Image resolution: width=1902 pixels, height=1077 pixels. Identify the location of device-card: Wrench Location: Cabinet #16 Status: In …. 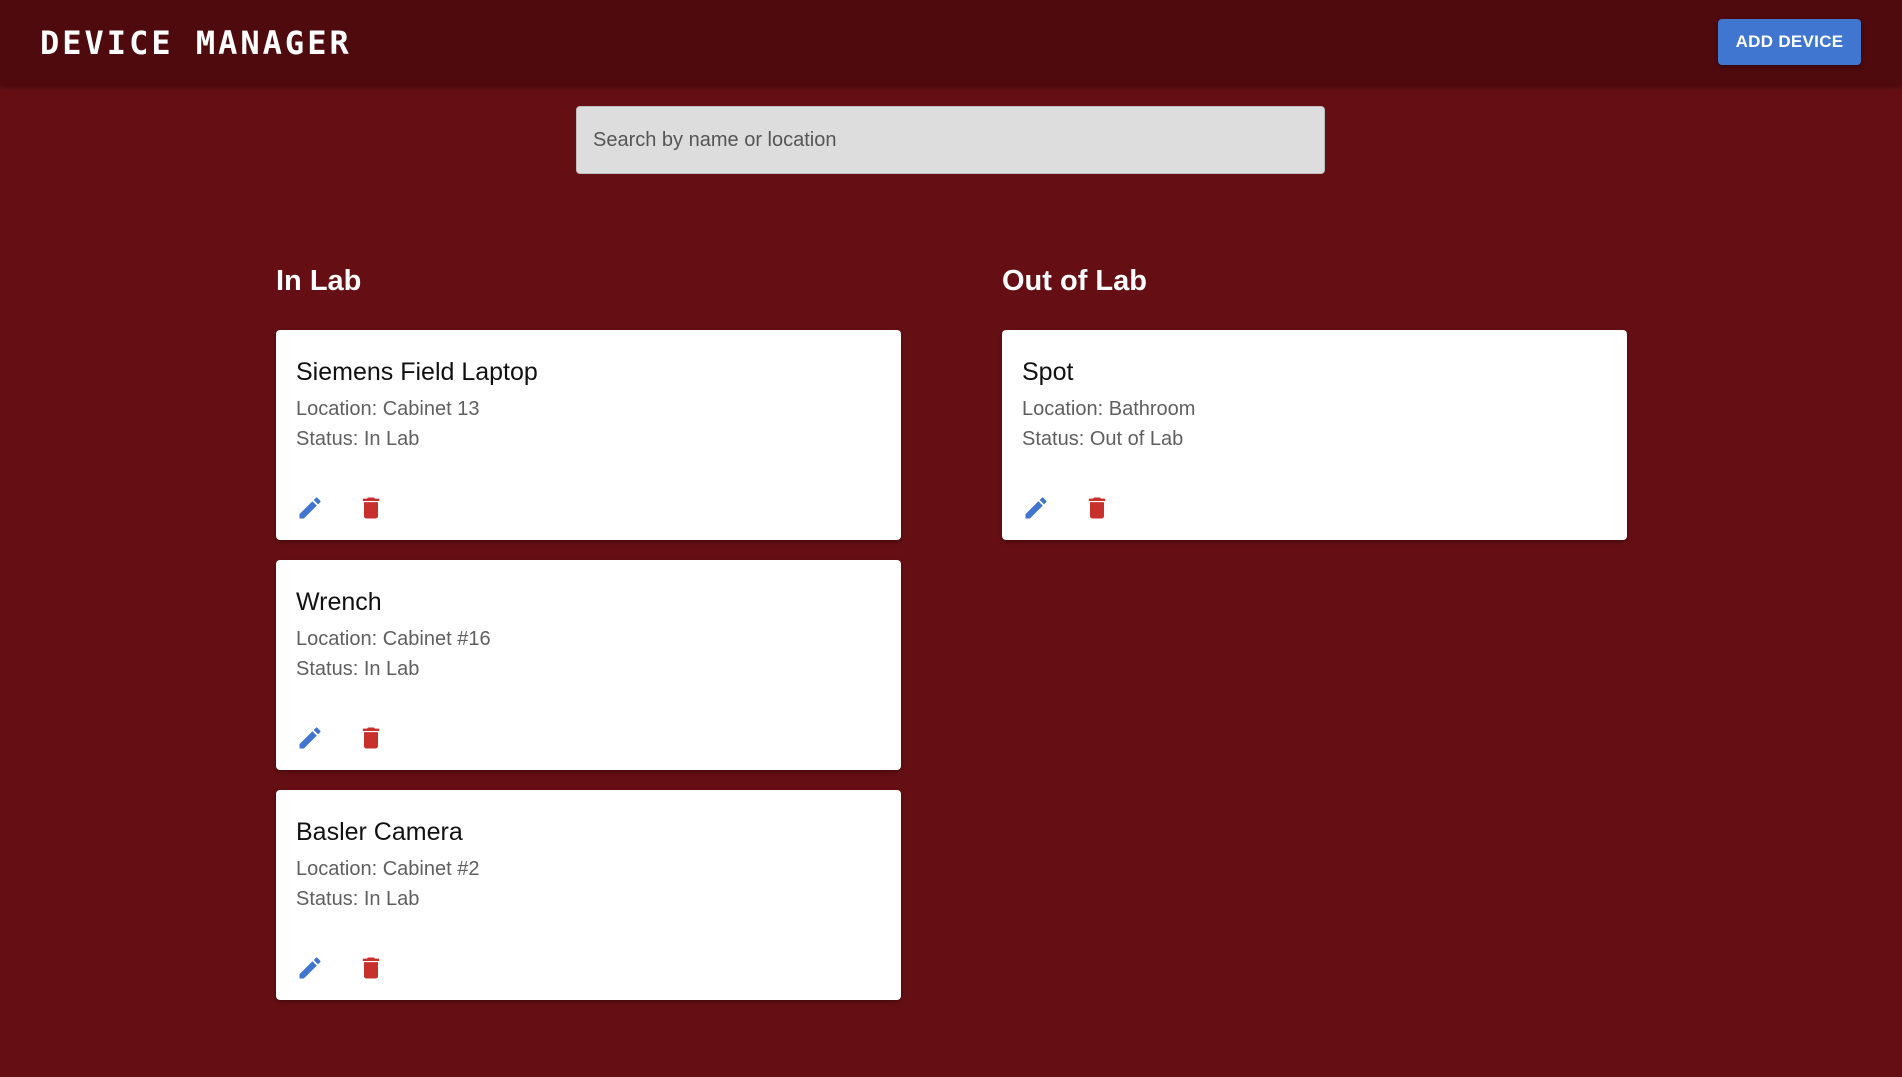
(588, 665).